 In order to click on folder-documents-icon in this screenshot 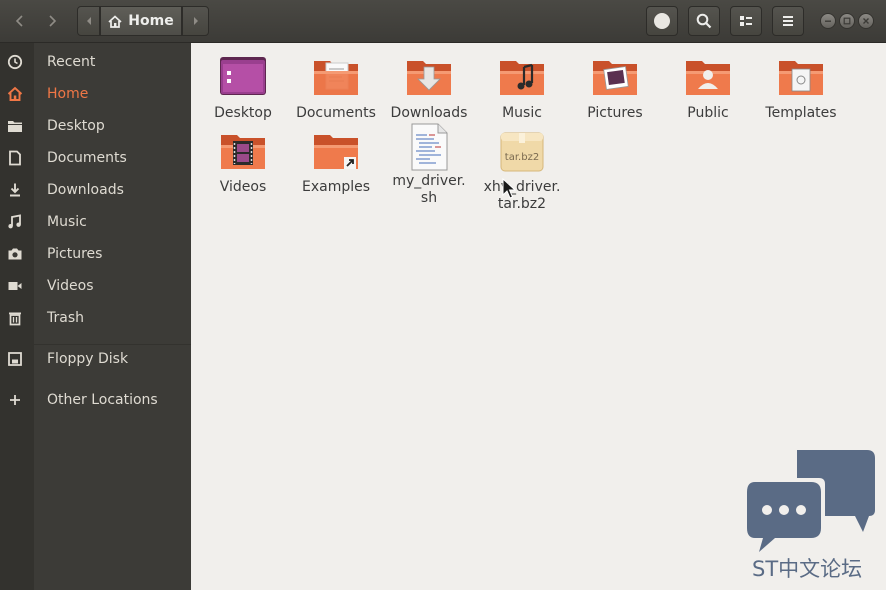, I will do `click(336, 79)`.